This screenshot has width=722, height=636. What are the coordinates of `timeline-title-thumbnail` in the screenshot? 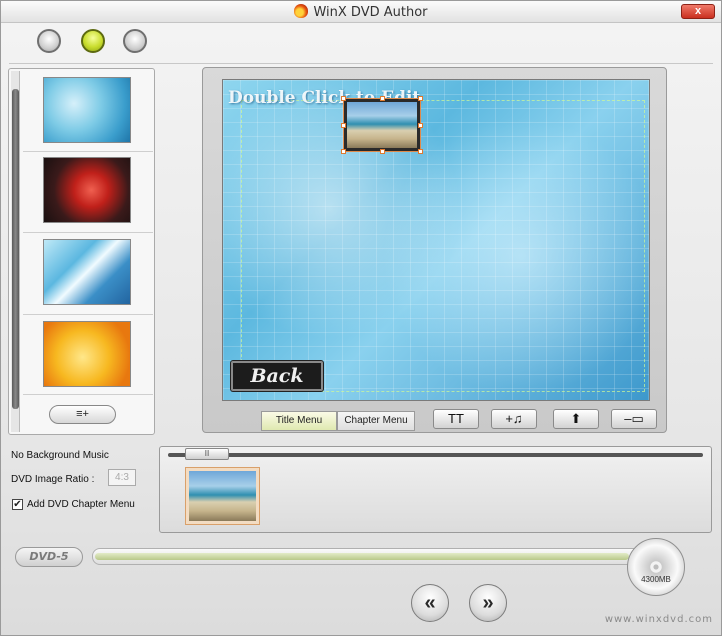 It's located at (222, 496).